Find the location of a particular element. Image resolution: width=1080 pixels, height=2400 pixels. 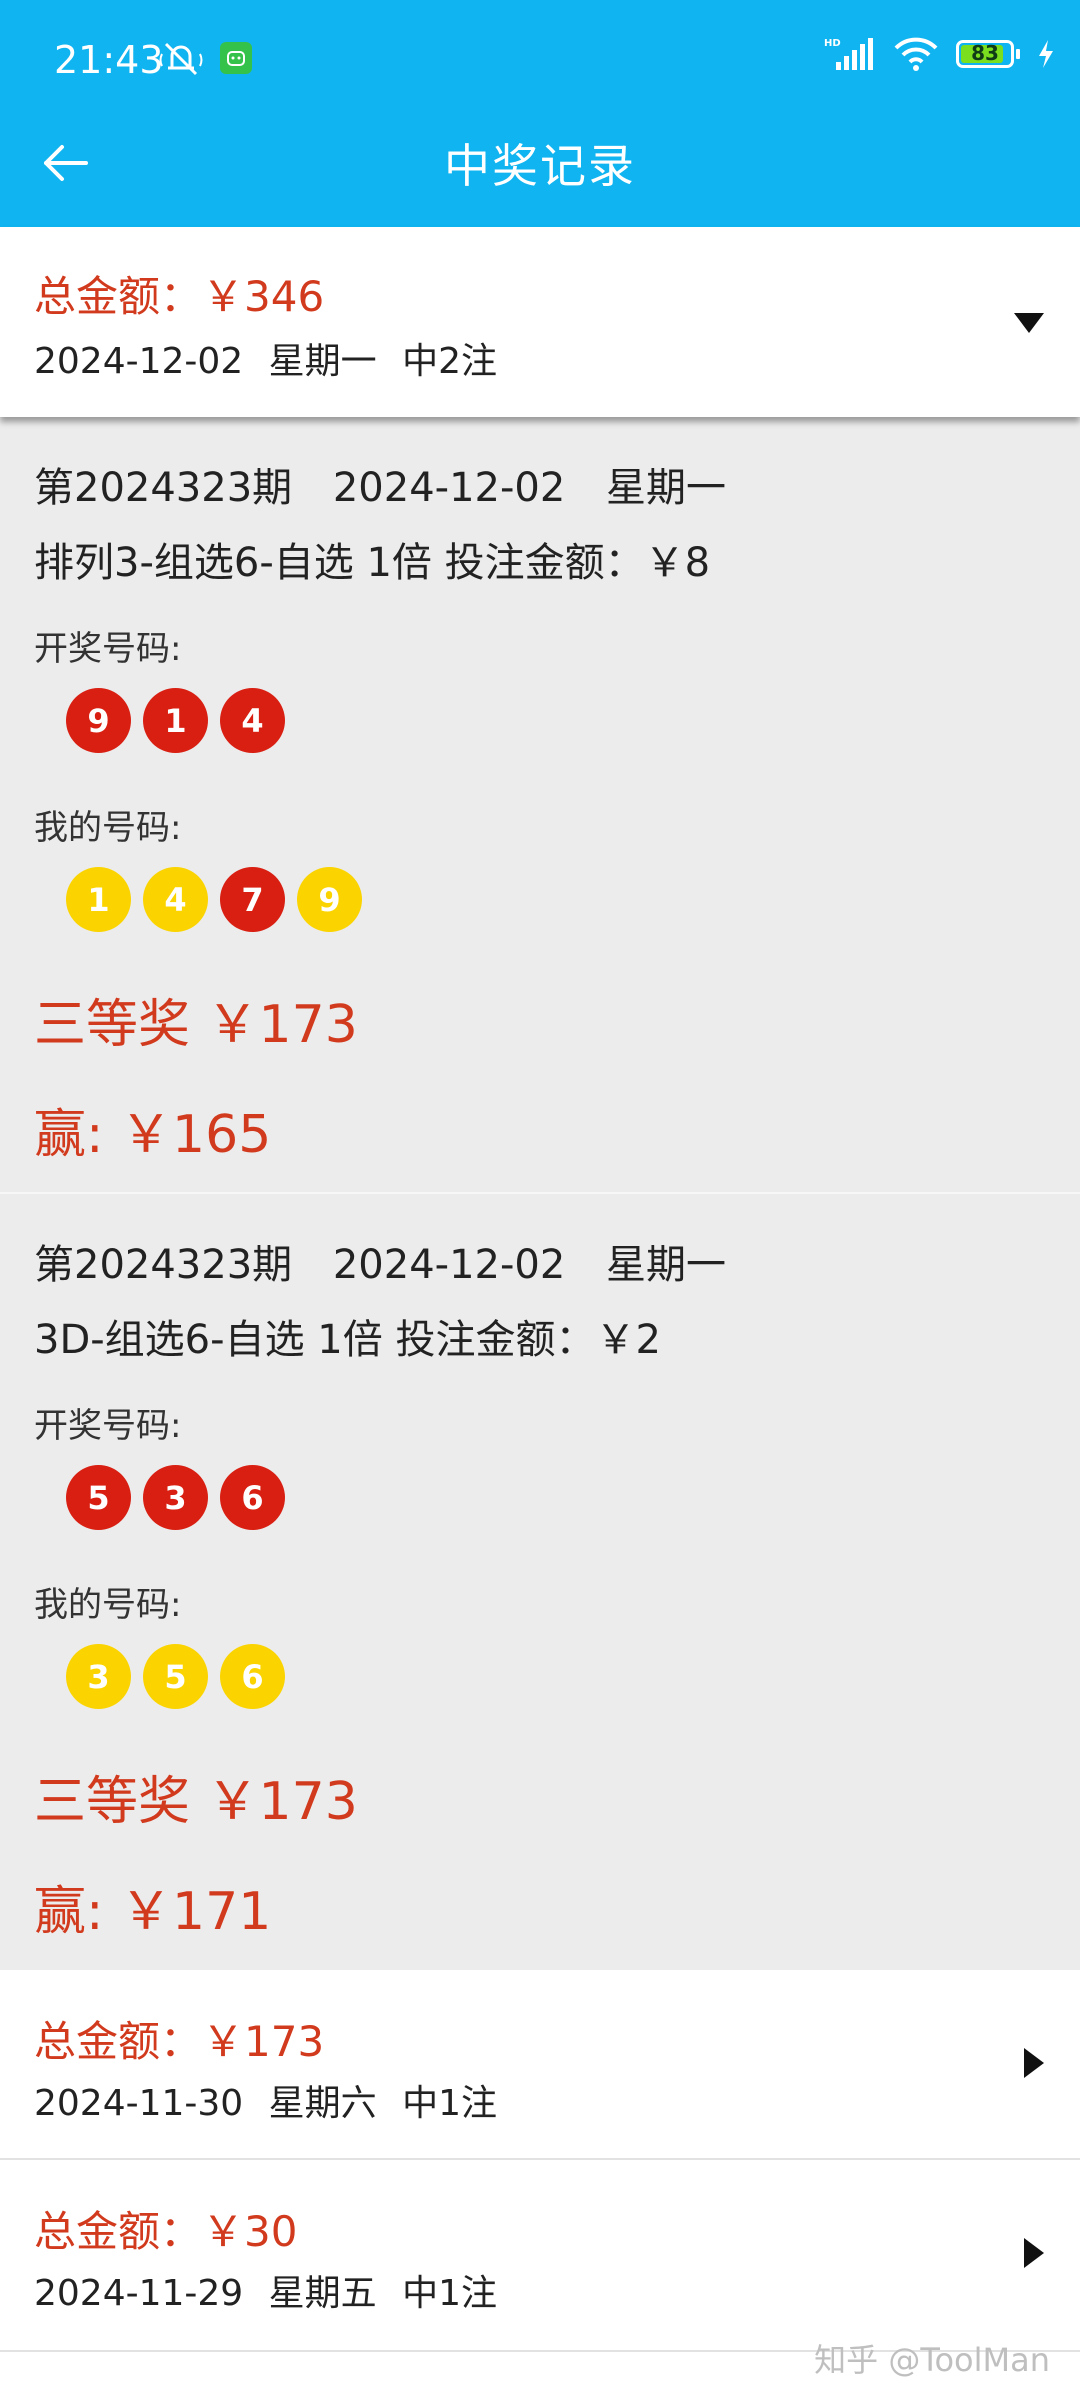

summary-info: 2024-11-30 星期六 中1注 is located at coordinates (266, 2103).